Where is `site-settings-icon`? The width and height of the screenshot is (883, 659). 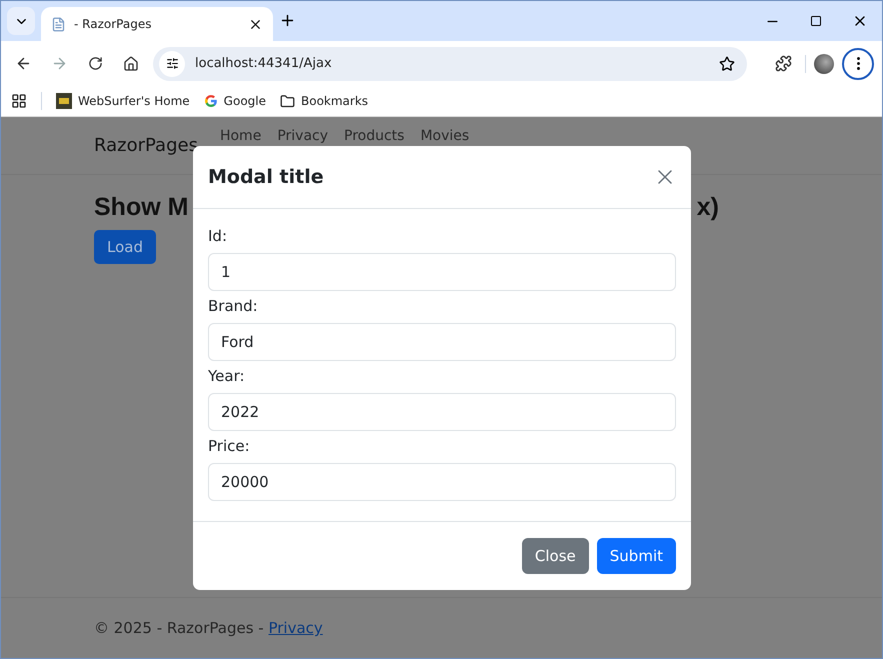
site-settings-icon is located at coordinates (172, 63).